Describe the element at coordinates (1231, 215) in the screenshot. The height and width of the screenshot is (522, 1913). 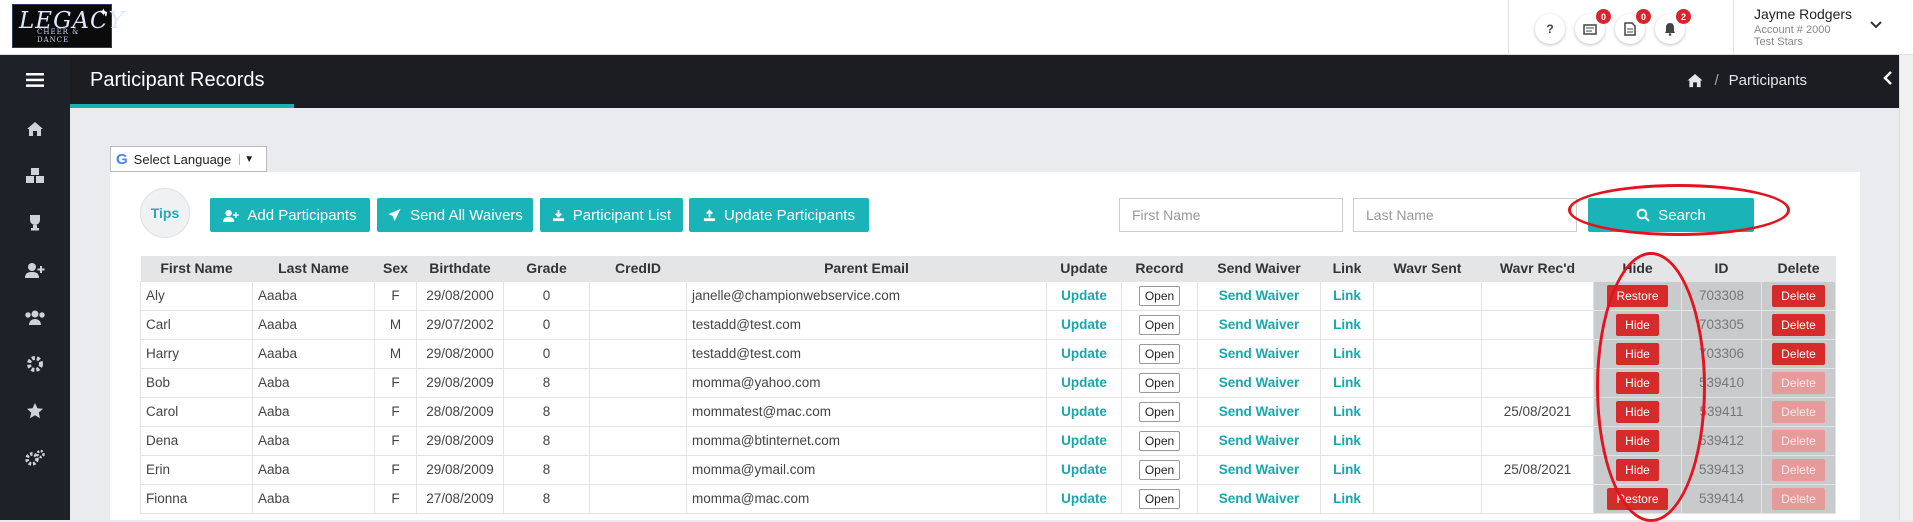
I see `first-name-search-input: First Name` at that location.